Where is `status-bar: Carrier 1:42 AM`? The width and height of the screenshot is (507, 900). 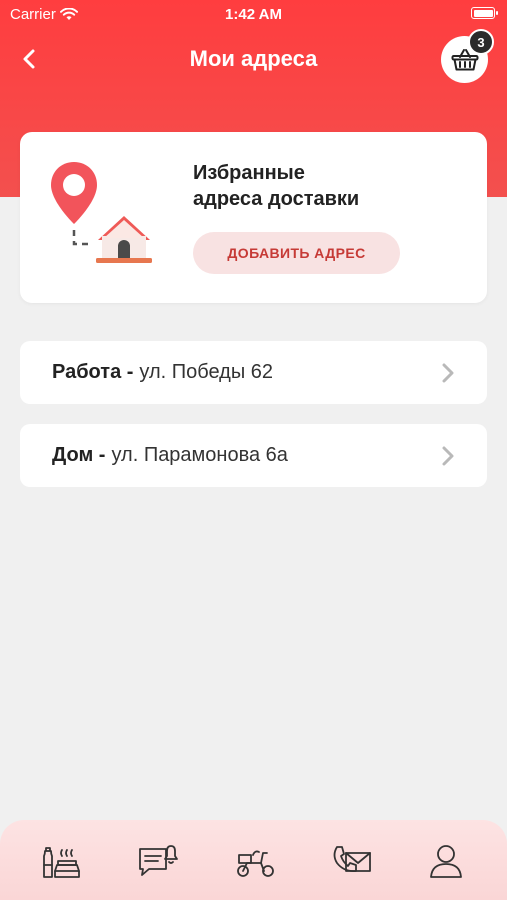
status-bar: Carrier 1:42 AM is located at coordinates (253, 14).